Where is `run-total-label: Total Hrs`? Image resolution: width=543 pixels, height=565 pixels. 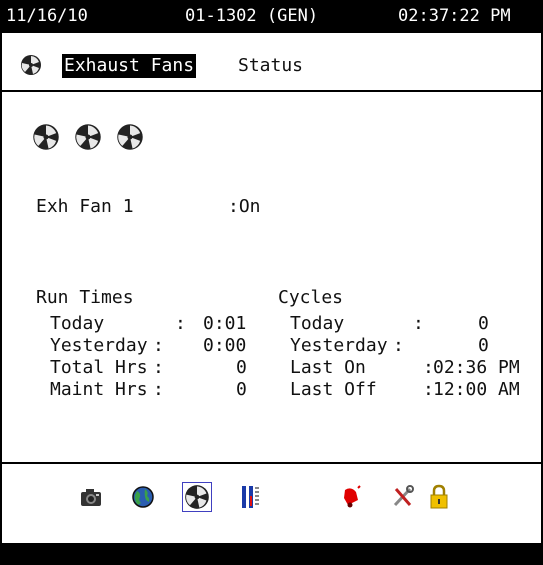 run-total-label: Total Hrs is located at coordinates (99, 367).